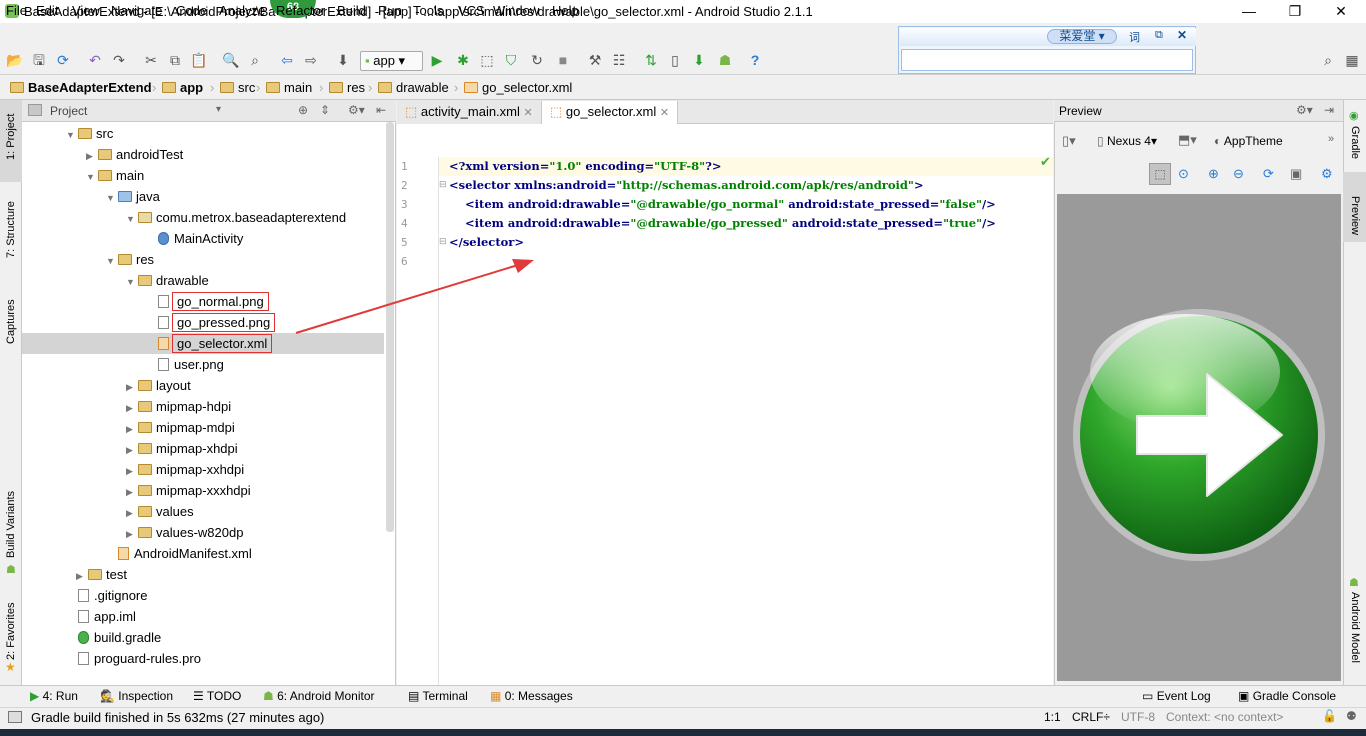 Image resolution: width=1366 pixels, height=736 pixels. What do you see at coordinates (237, 87) in the screenshot?
I see `breadcrumb-item: src` at bounding box center [237, 87].